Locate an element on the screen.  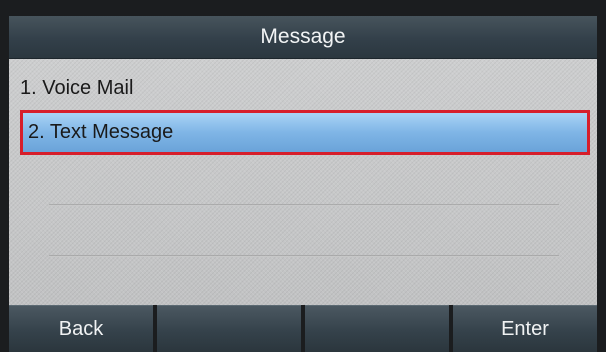
page-title: Message is located at coordinates (303, 36).